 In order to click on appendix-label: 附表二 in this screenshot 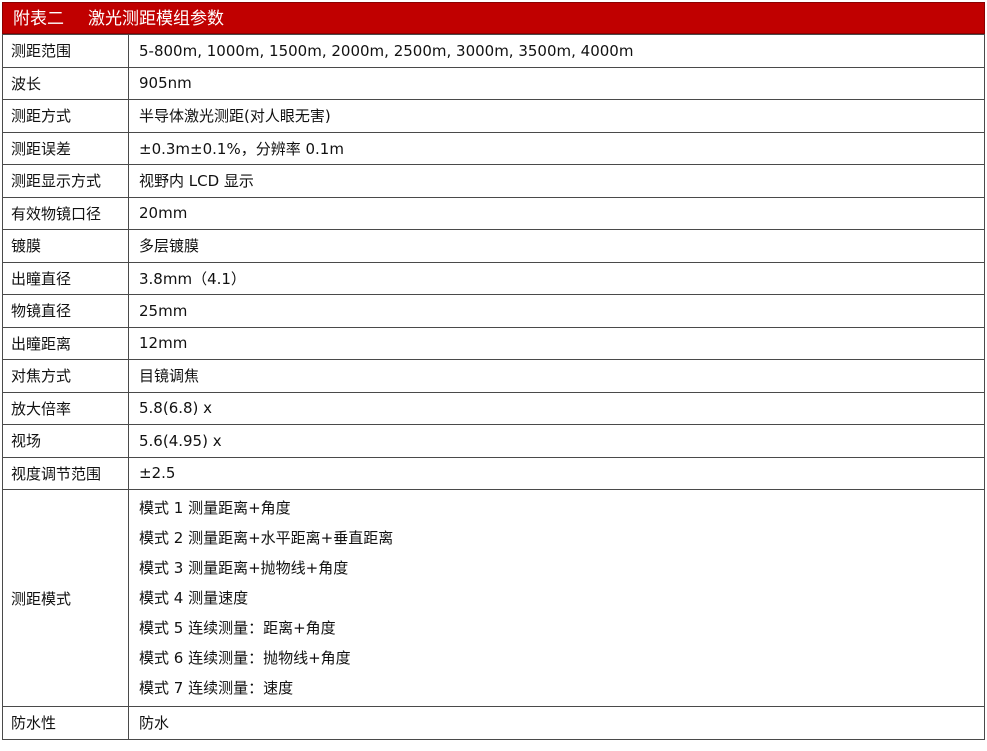, I will do `click(38, 19)`.